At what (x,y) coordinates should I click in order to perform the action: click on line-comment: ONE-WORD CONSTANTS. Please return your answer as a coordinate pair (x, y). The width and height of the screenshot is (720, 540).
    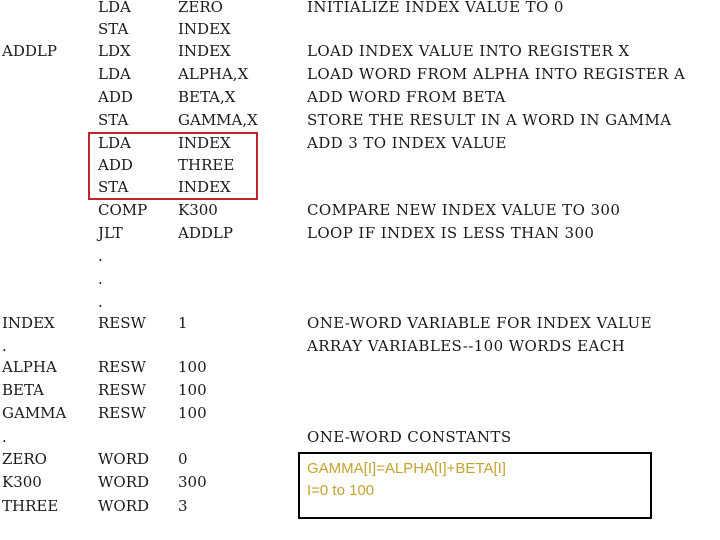
    Looking at the image, I should click on (409, 437).